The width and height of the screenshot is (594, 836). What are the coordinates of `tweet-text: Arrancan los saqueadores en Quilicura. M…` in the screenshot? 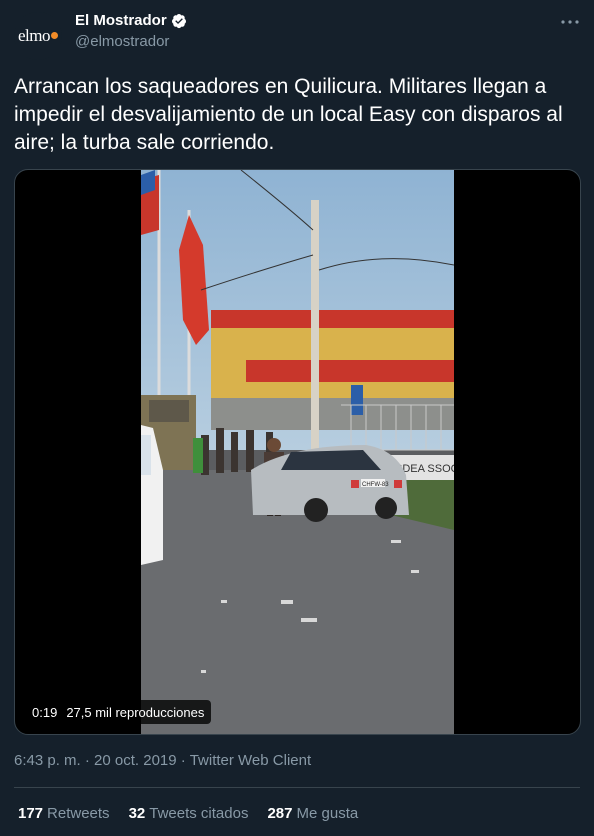 It's located at (288, 114).